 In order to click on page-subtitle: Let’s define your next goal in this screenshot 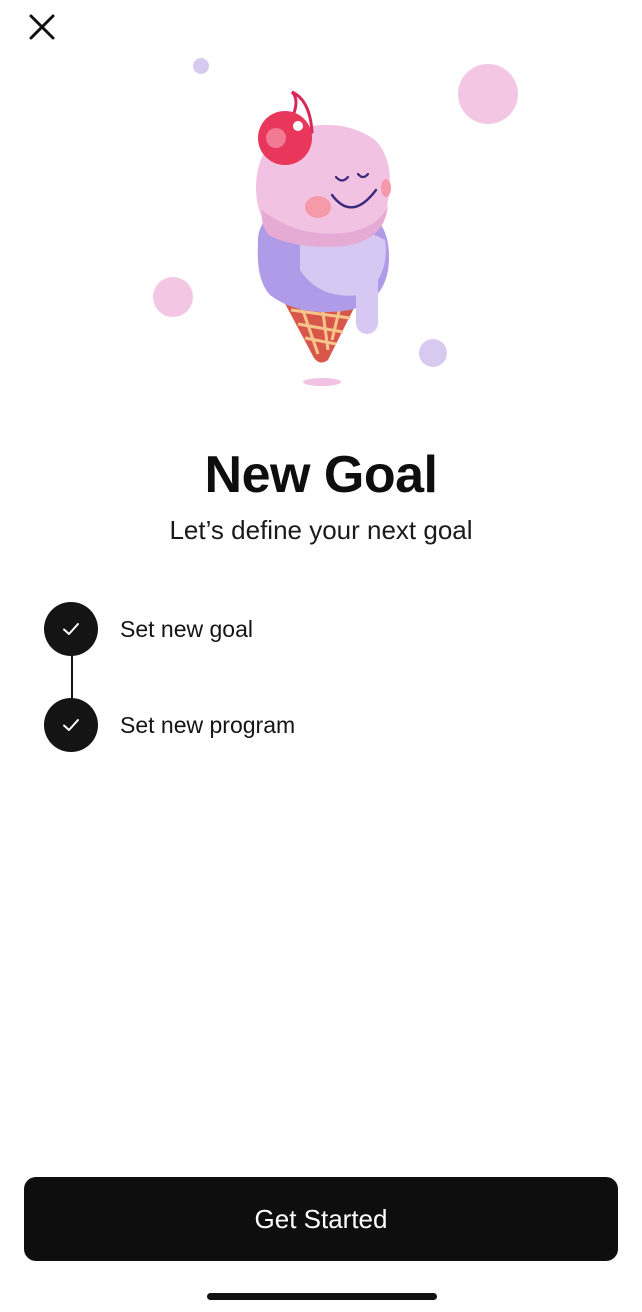, I will do `click(321, 530)`.